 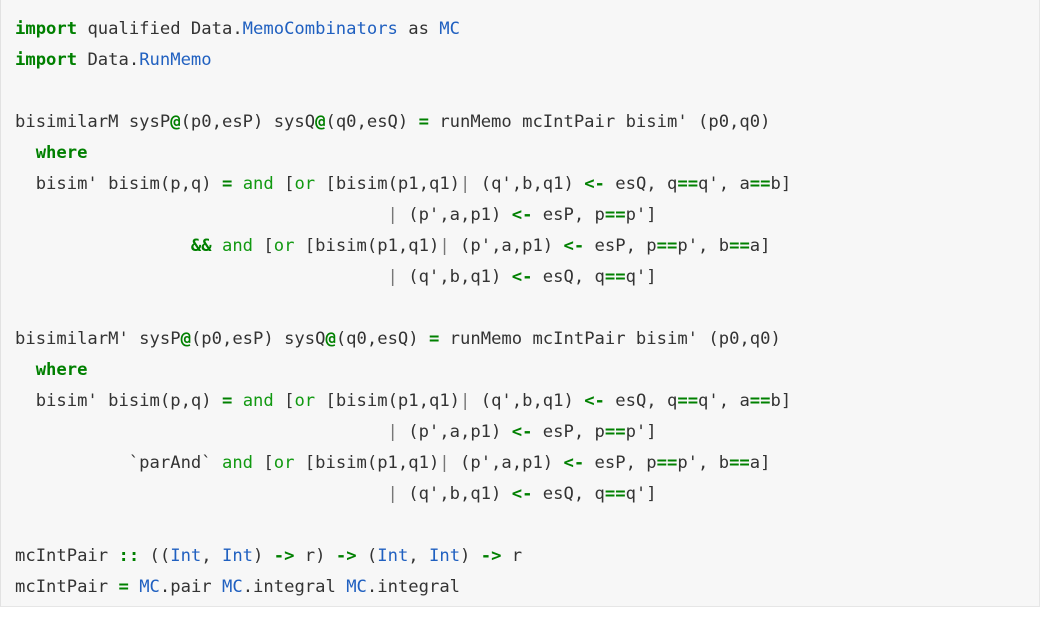 I want to click on code-token-pln: r), so click(x=315, y=556).